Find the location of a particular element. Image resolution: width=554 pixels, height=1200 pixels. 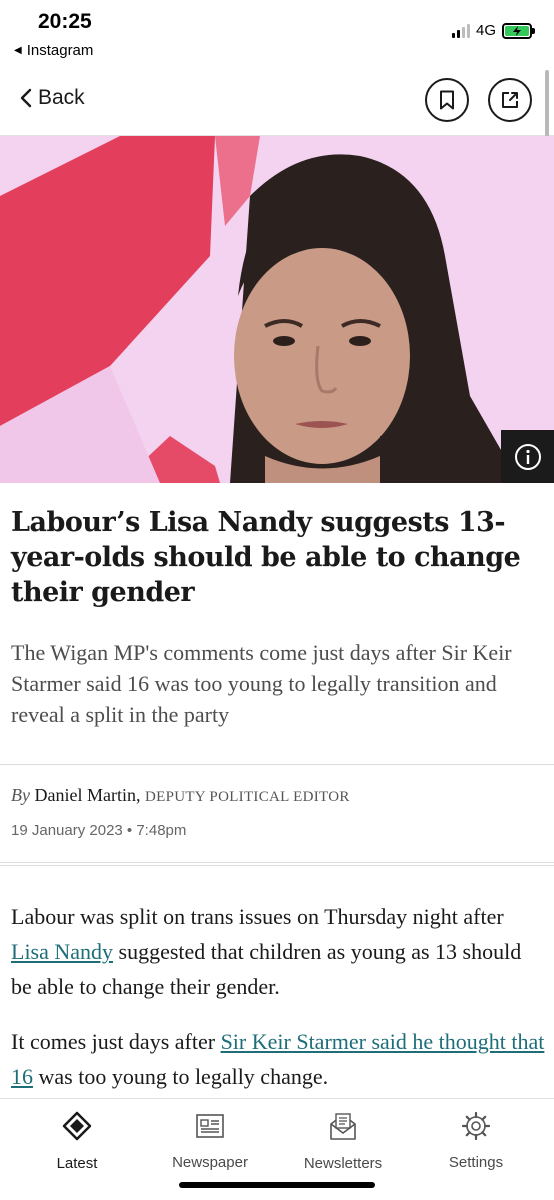

home-indicator is located at coordinates (277, 1185).